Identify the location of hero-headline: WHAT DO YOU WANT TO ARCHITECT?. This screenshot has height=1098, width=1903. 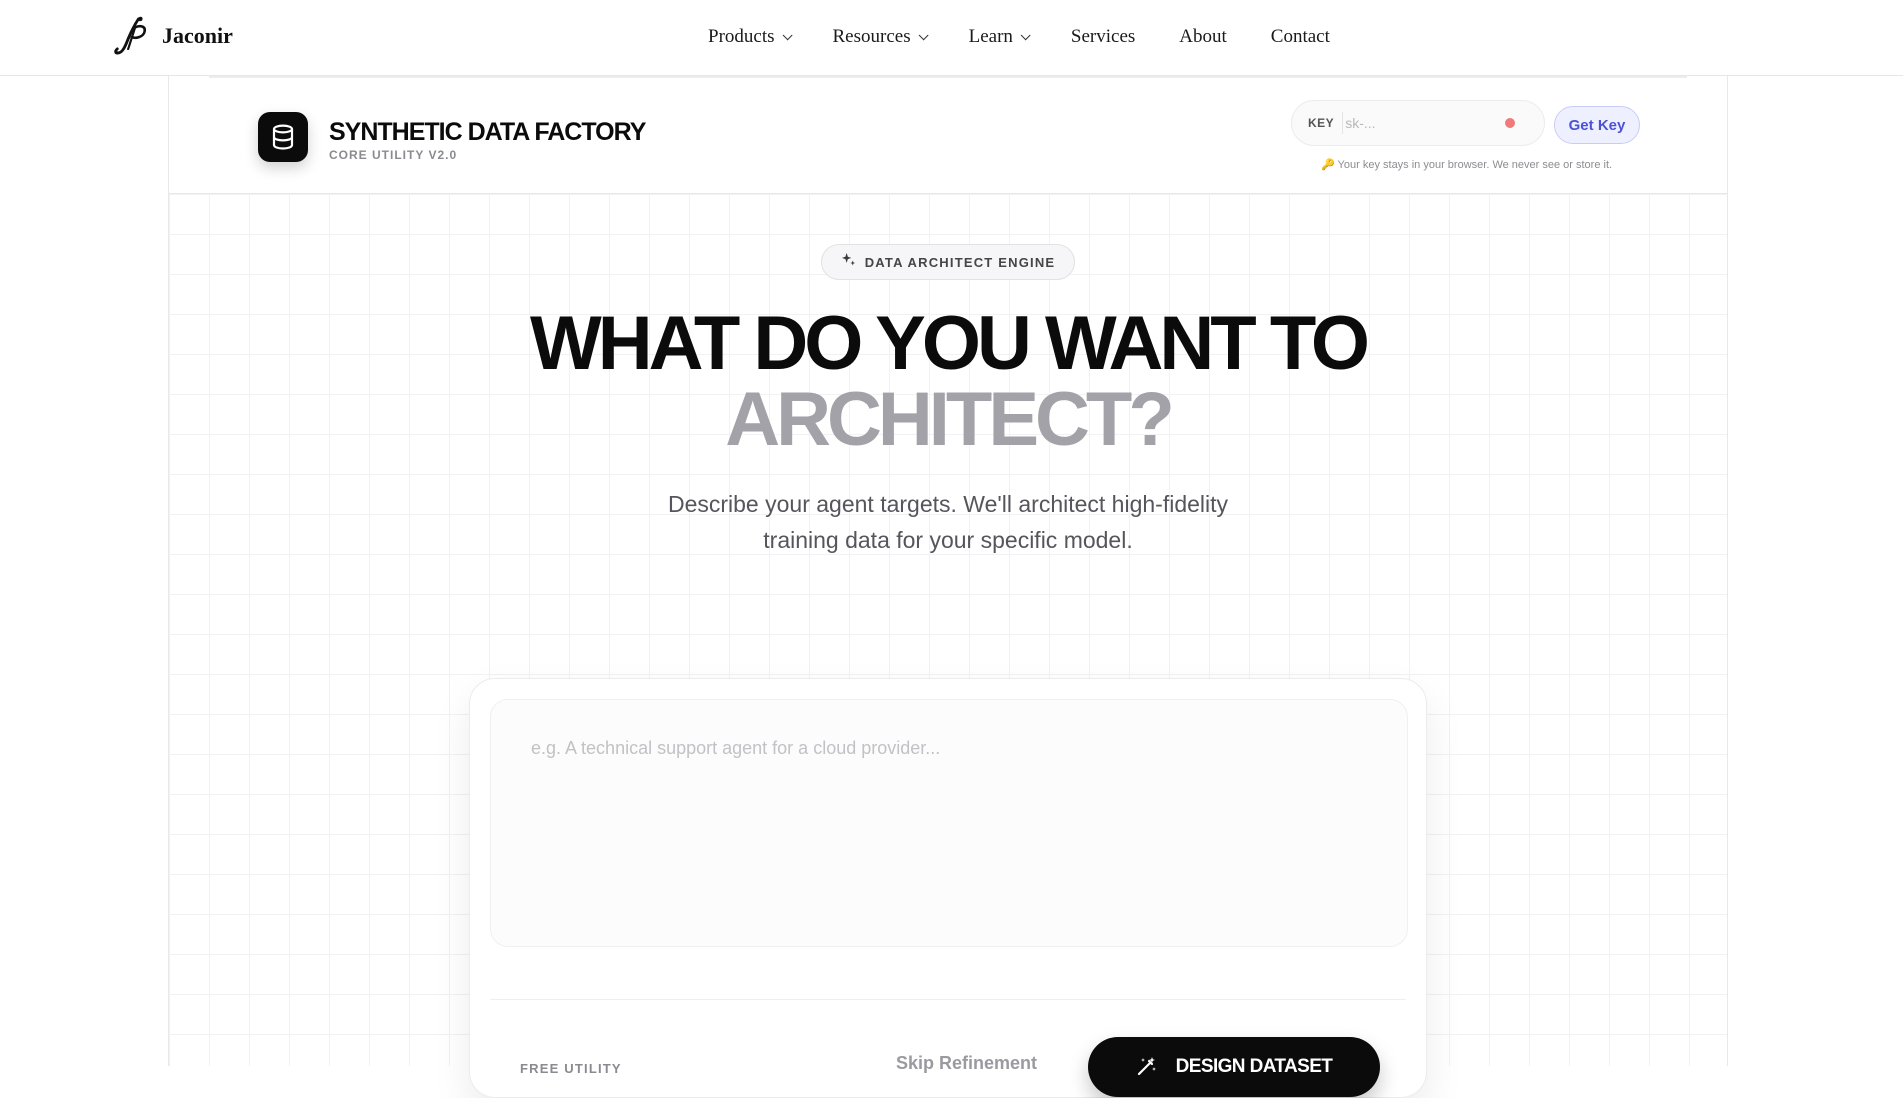
(948, 382).